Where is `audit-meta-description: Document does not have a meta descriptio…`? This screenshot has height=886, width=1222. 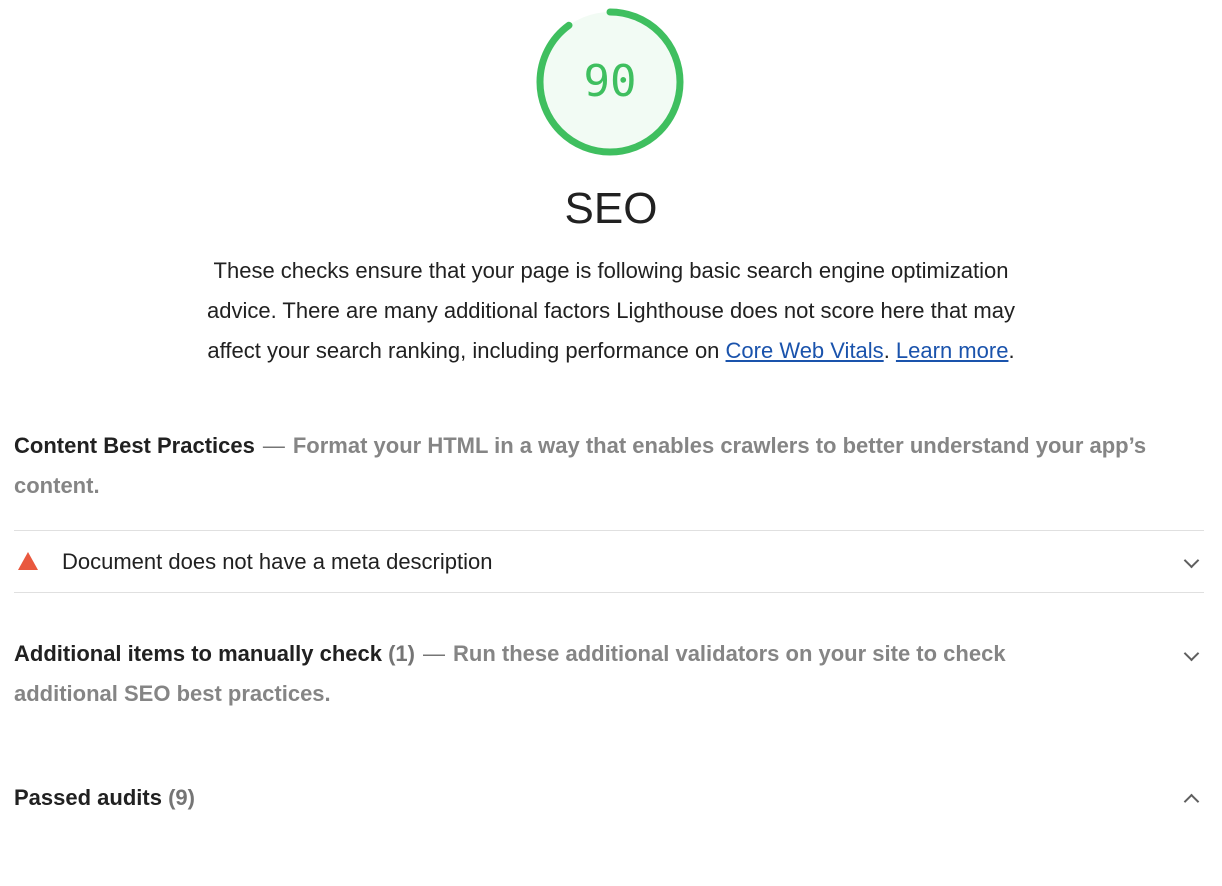
audit-meta-description: Document does not have a meta descriptio… is located at coordinates (609, 562).